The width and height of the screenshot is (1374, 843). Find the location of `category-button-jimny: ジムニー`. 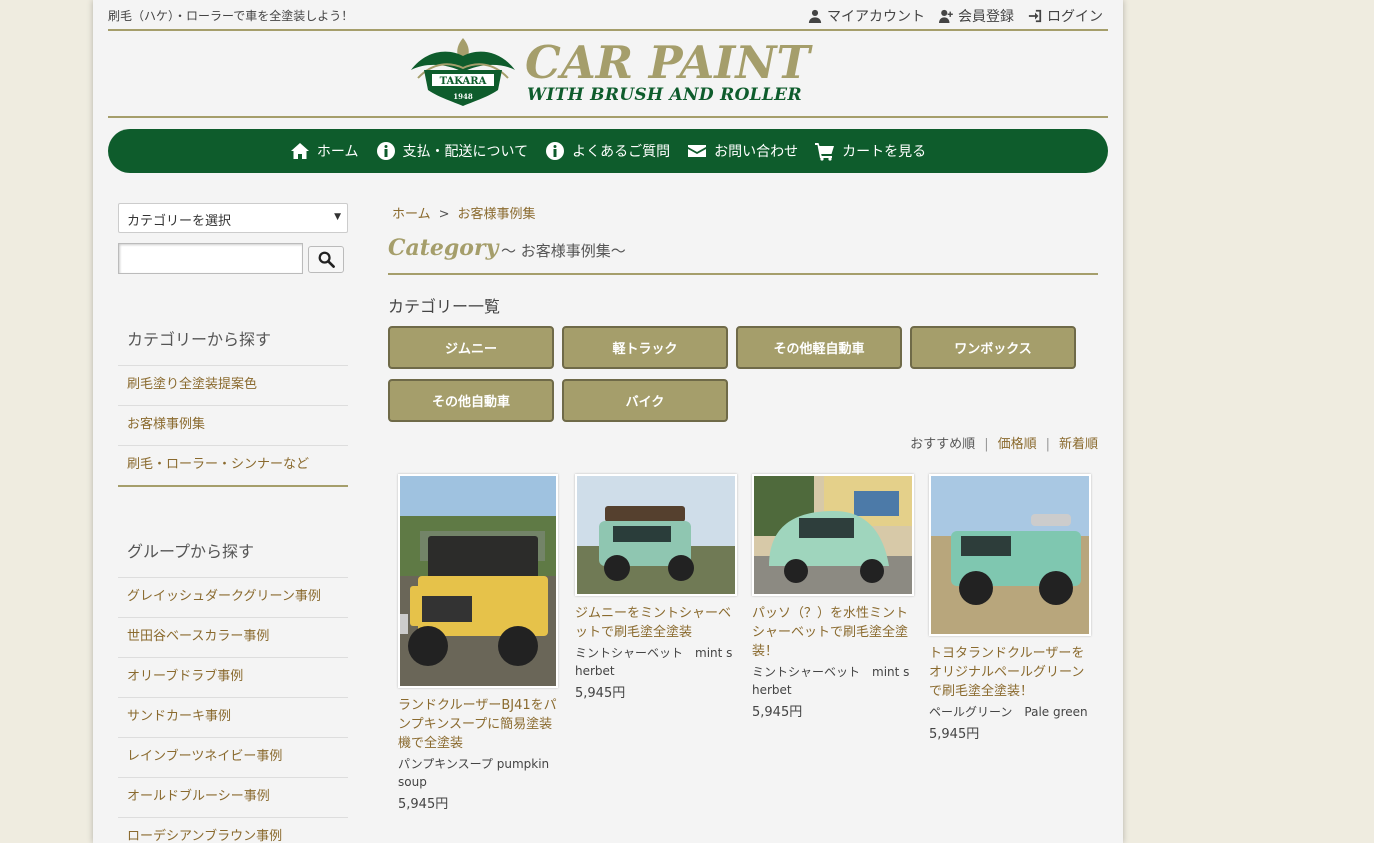

category-button-jimny: ジムニー is located at coordinates (471, 347).